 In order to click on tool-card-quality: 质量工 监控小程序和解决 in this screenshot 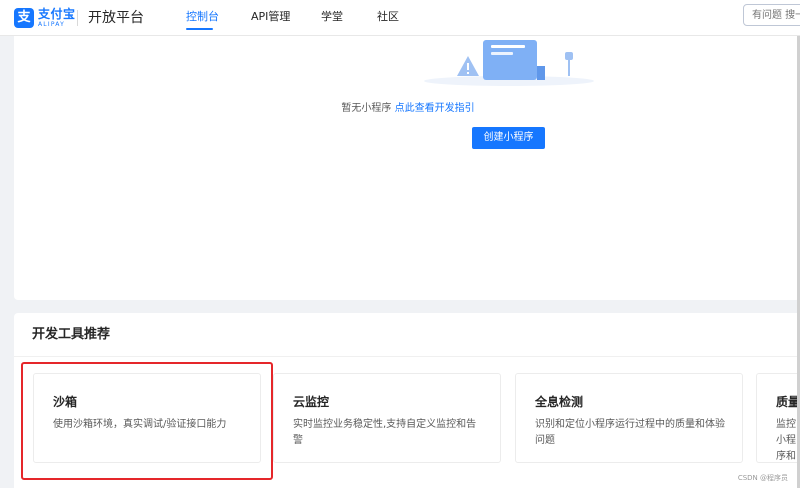, I will do `click(778, 418)`.